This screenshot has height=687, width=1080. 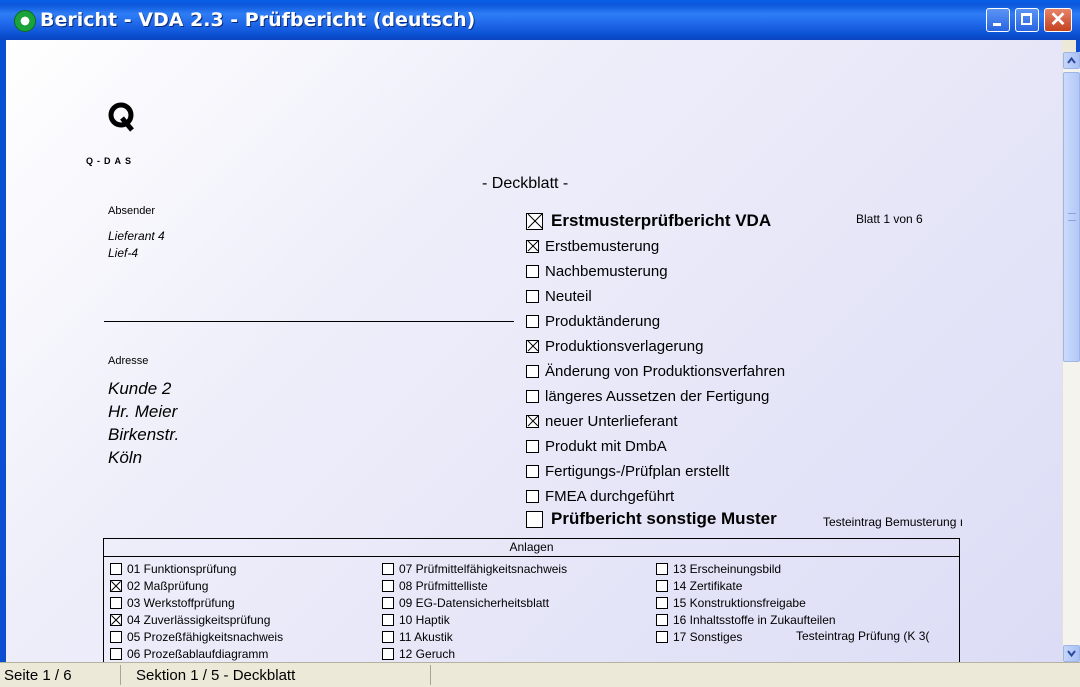 What do you see at coordinates (1071, 217) in the screenshot?
I see `scrollbar-thumb` at bounding box center [1071, 217].